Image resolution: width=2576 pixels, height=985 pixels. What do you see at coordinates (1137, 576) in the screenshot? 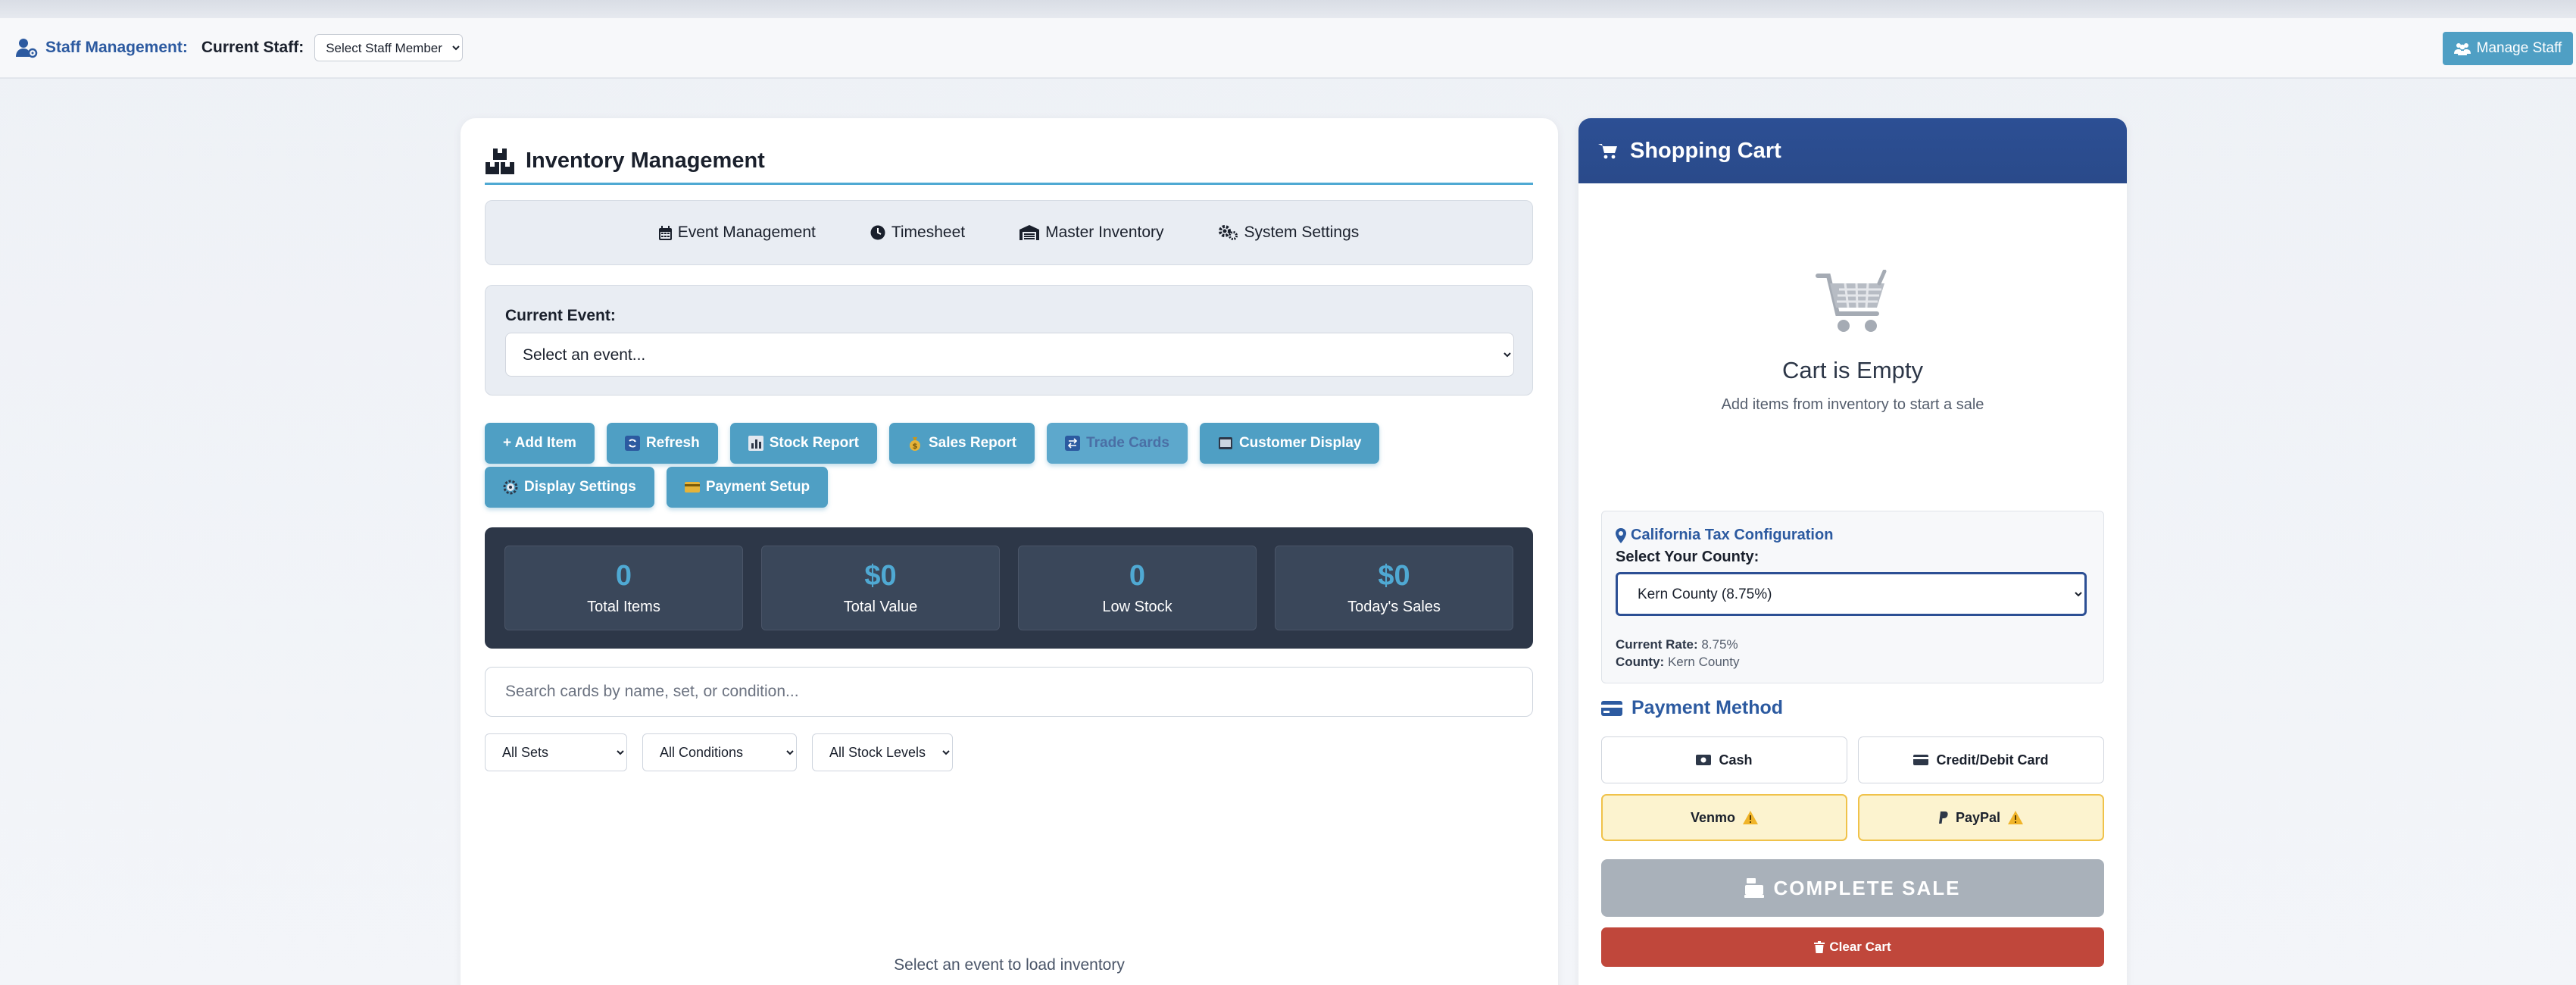
I see `stat-low-stock-value: 0` at bounding box center [1137, 576].